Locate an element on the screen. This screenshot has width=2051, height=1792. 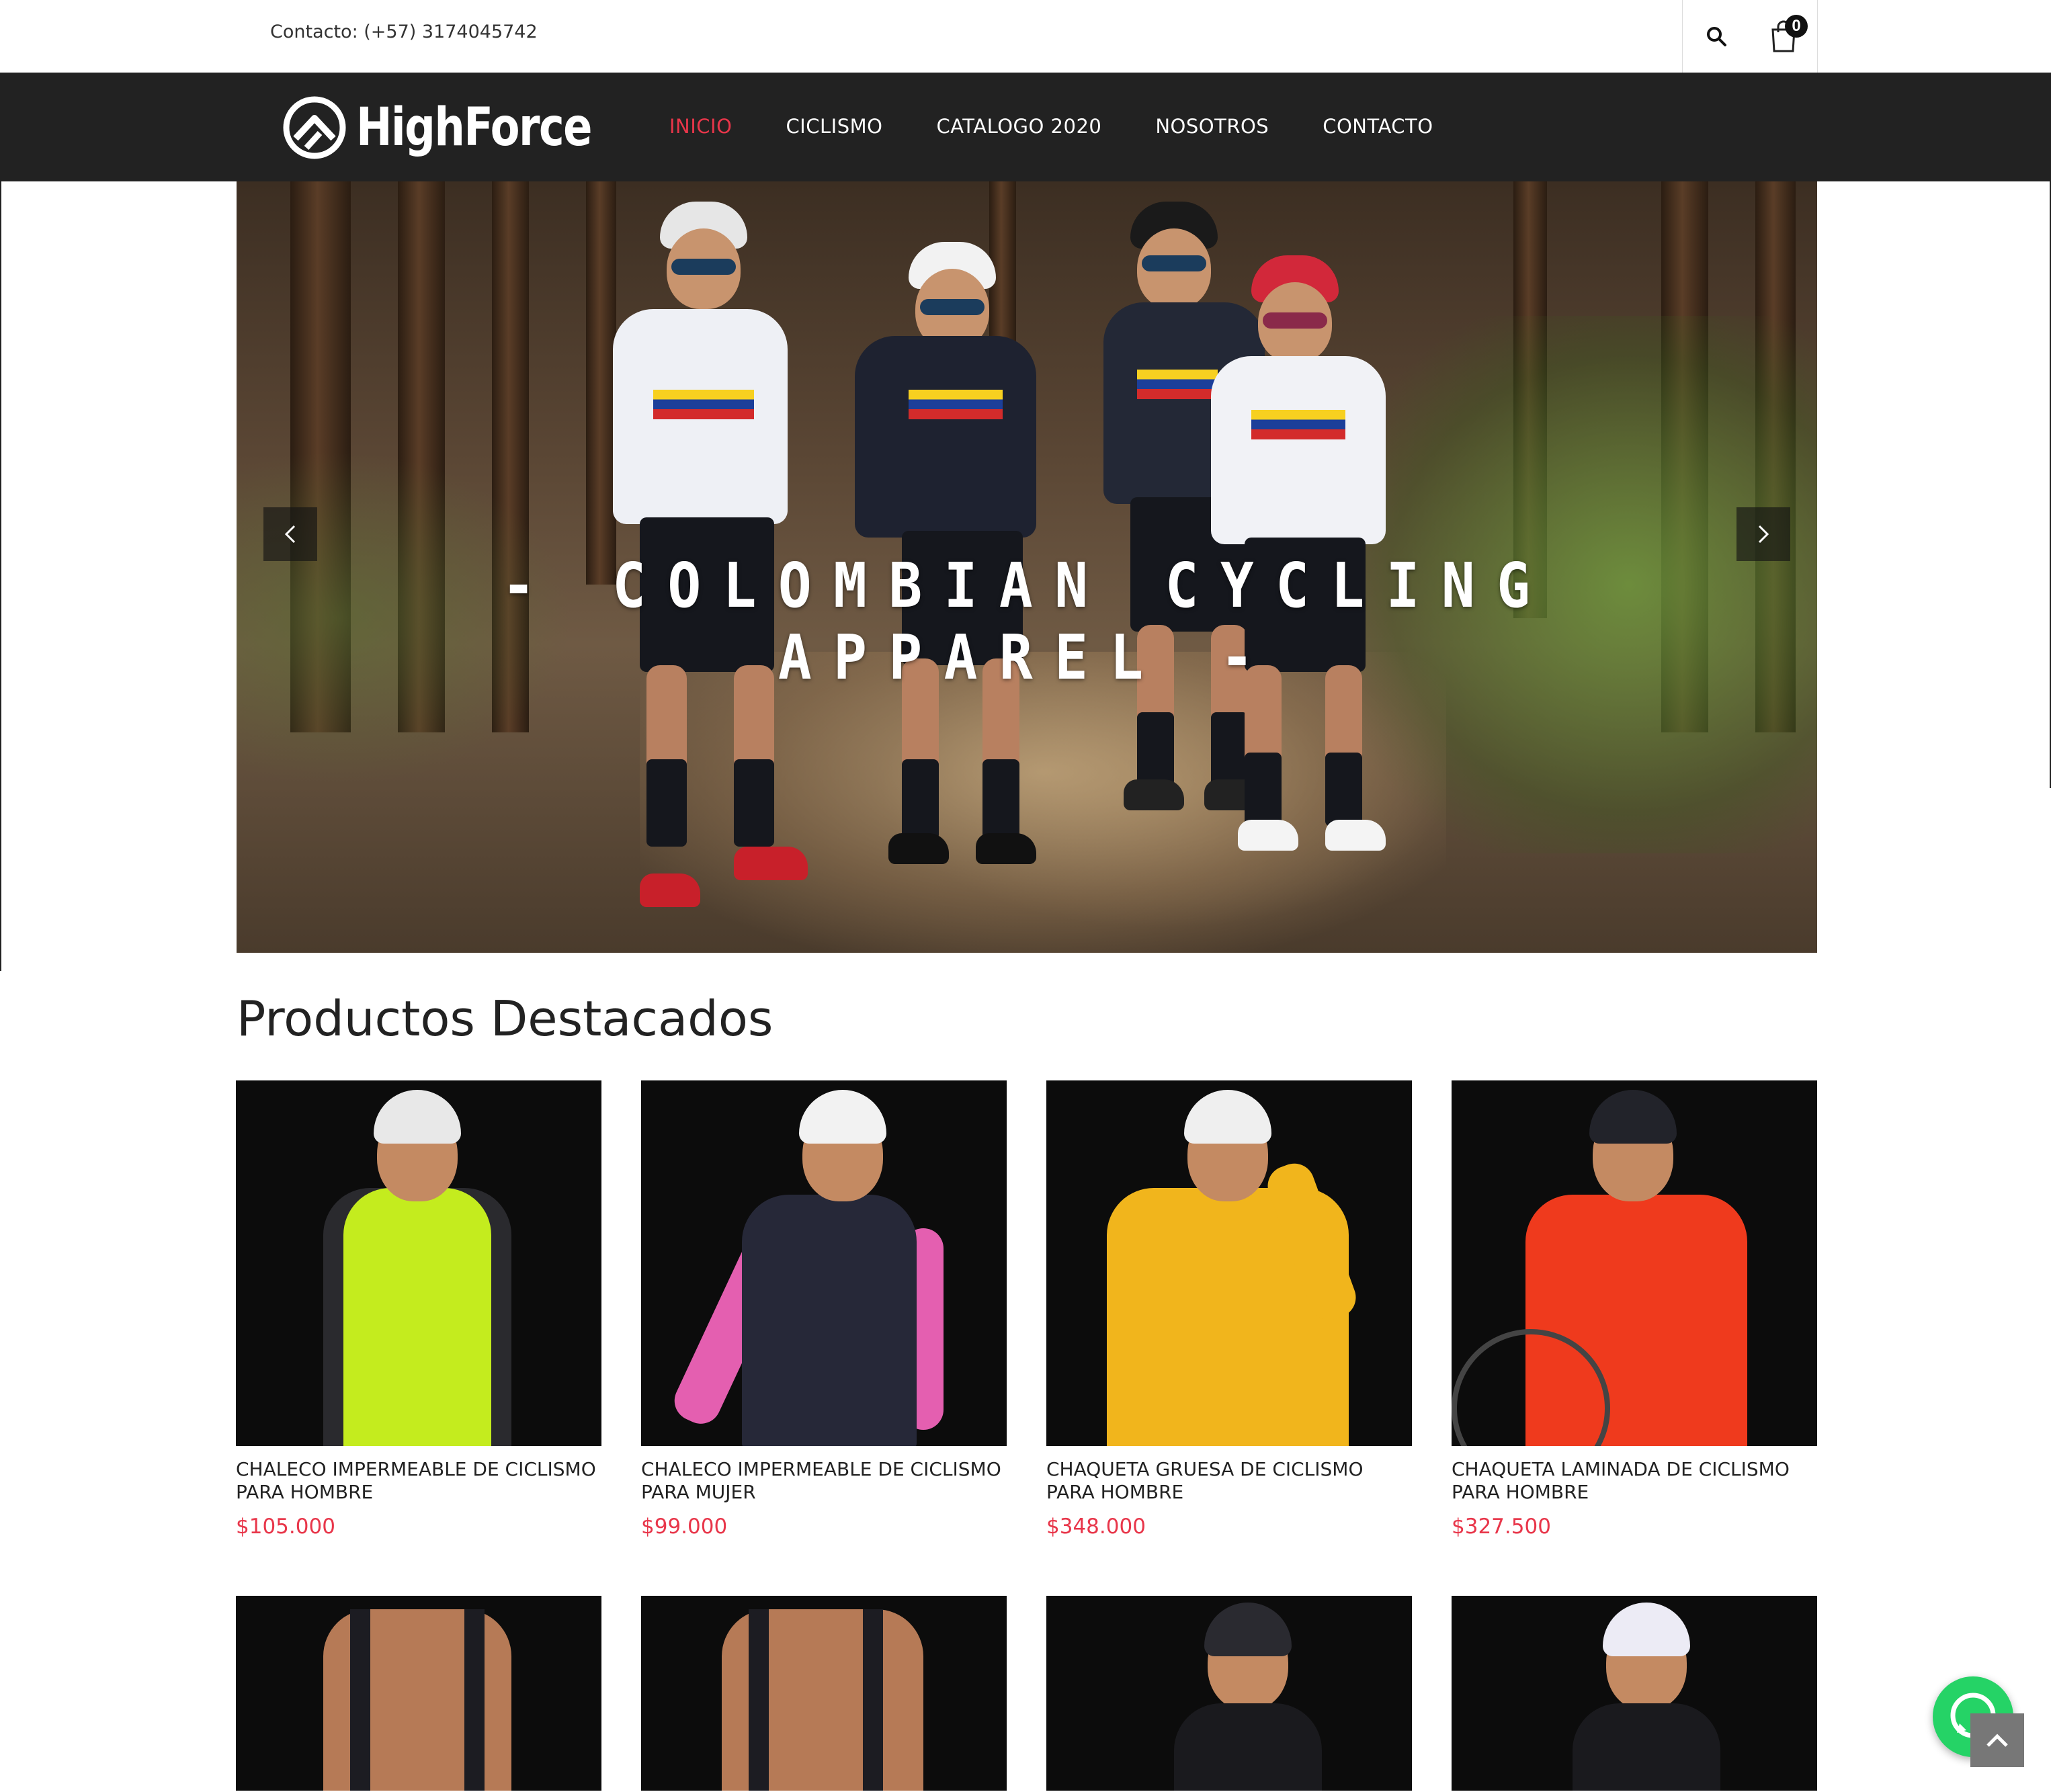
arrow-up-icon is located at coordinates (1997, 1740).